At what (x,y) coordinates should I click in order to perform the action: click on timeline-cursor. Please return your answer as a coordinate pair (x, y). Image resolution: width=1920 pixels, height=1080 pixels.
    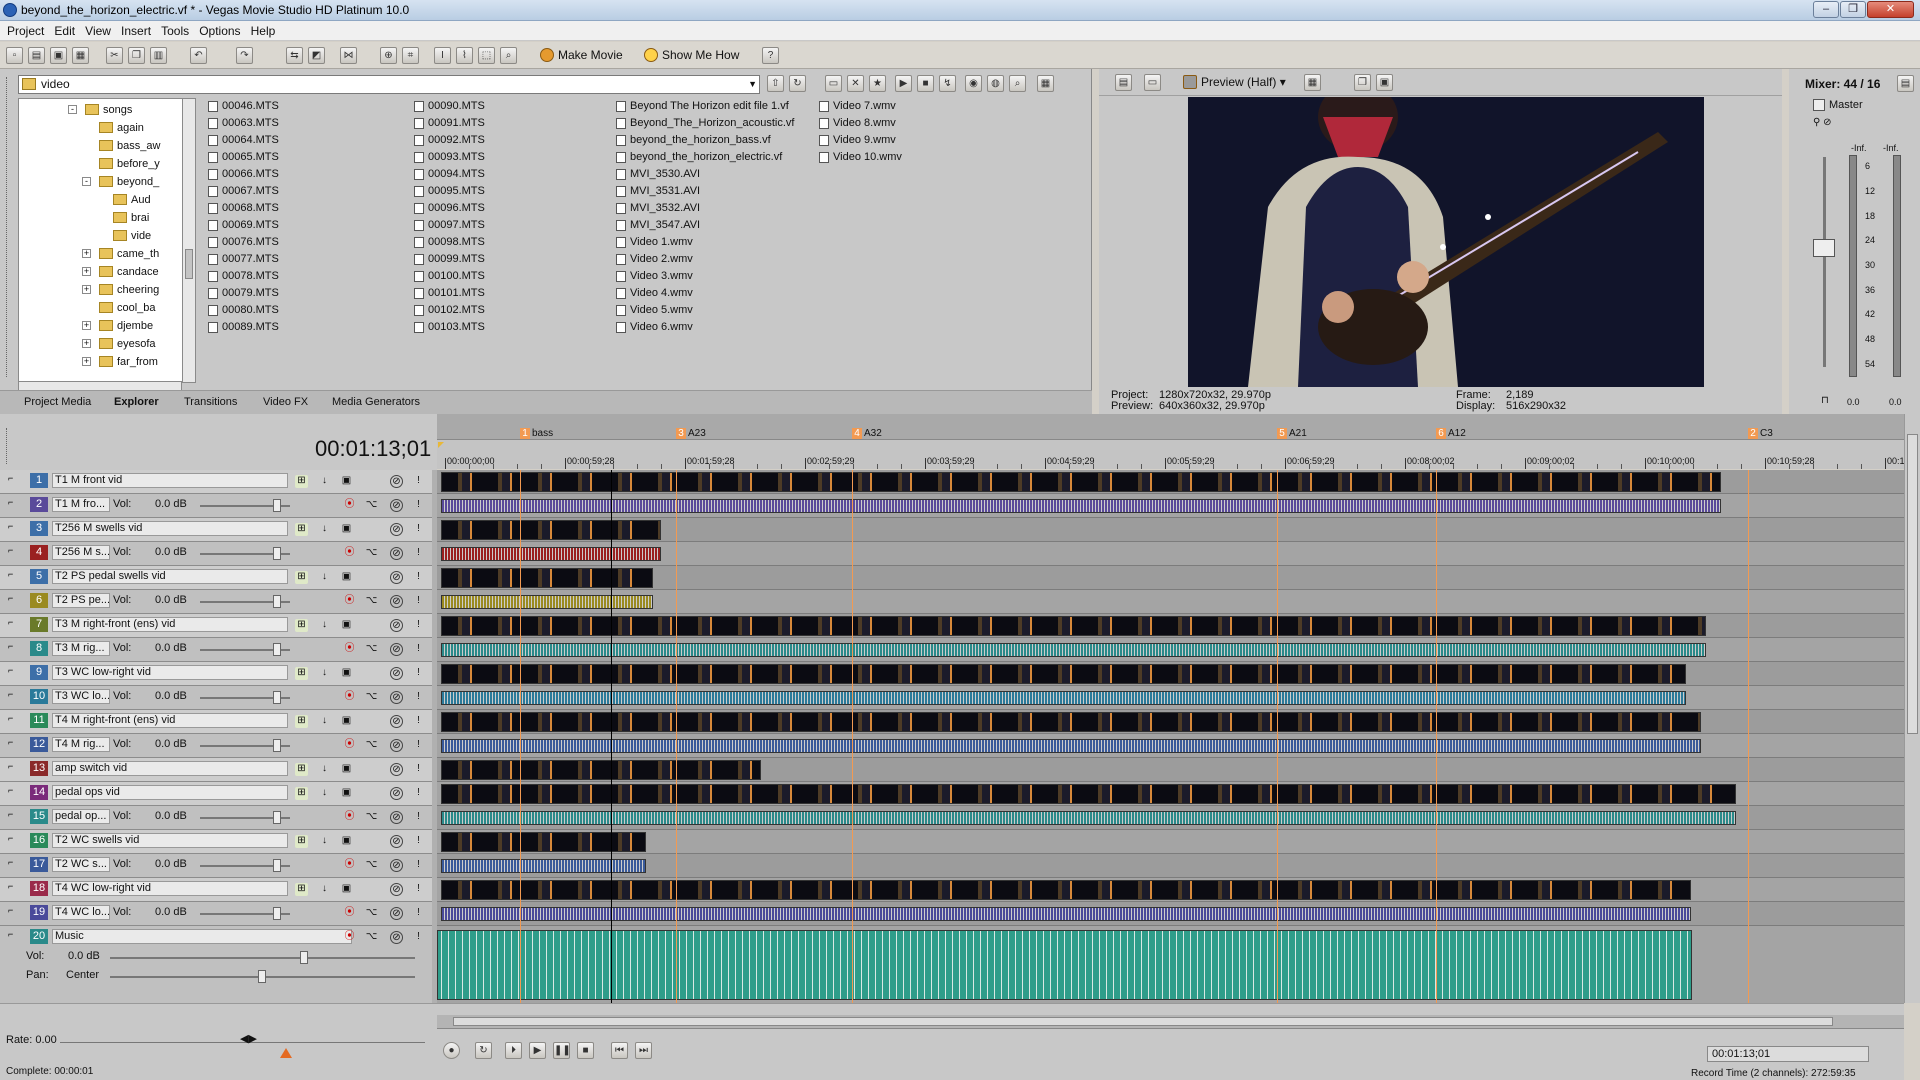
    Looking at the image, I should click on (611, 736).